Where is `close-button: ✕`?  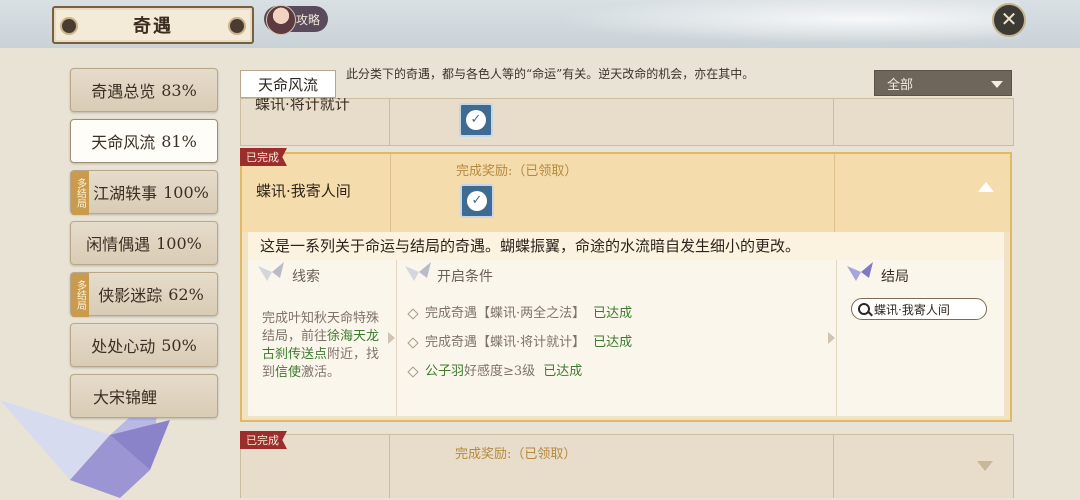 close-button: ✕ is located at coordinates (1009, 20).